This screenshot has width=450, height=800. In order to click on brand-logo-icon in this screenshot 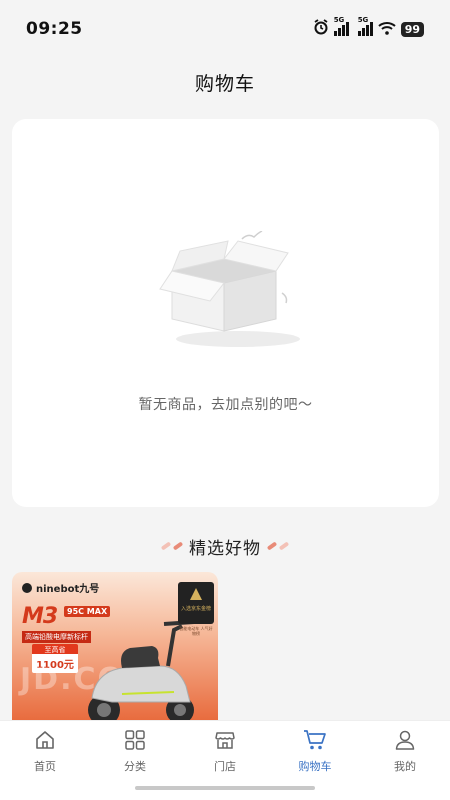, I will do `click(27, 587)`.